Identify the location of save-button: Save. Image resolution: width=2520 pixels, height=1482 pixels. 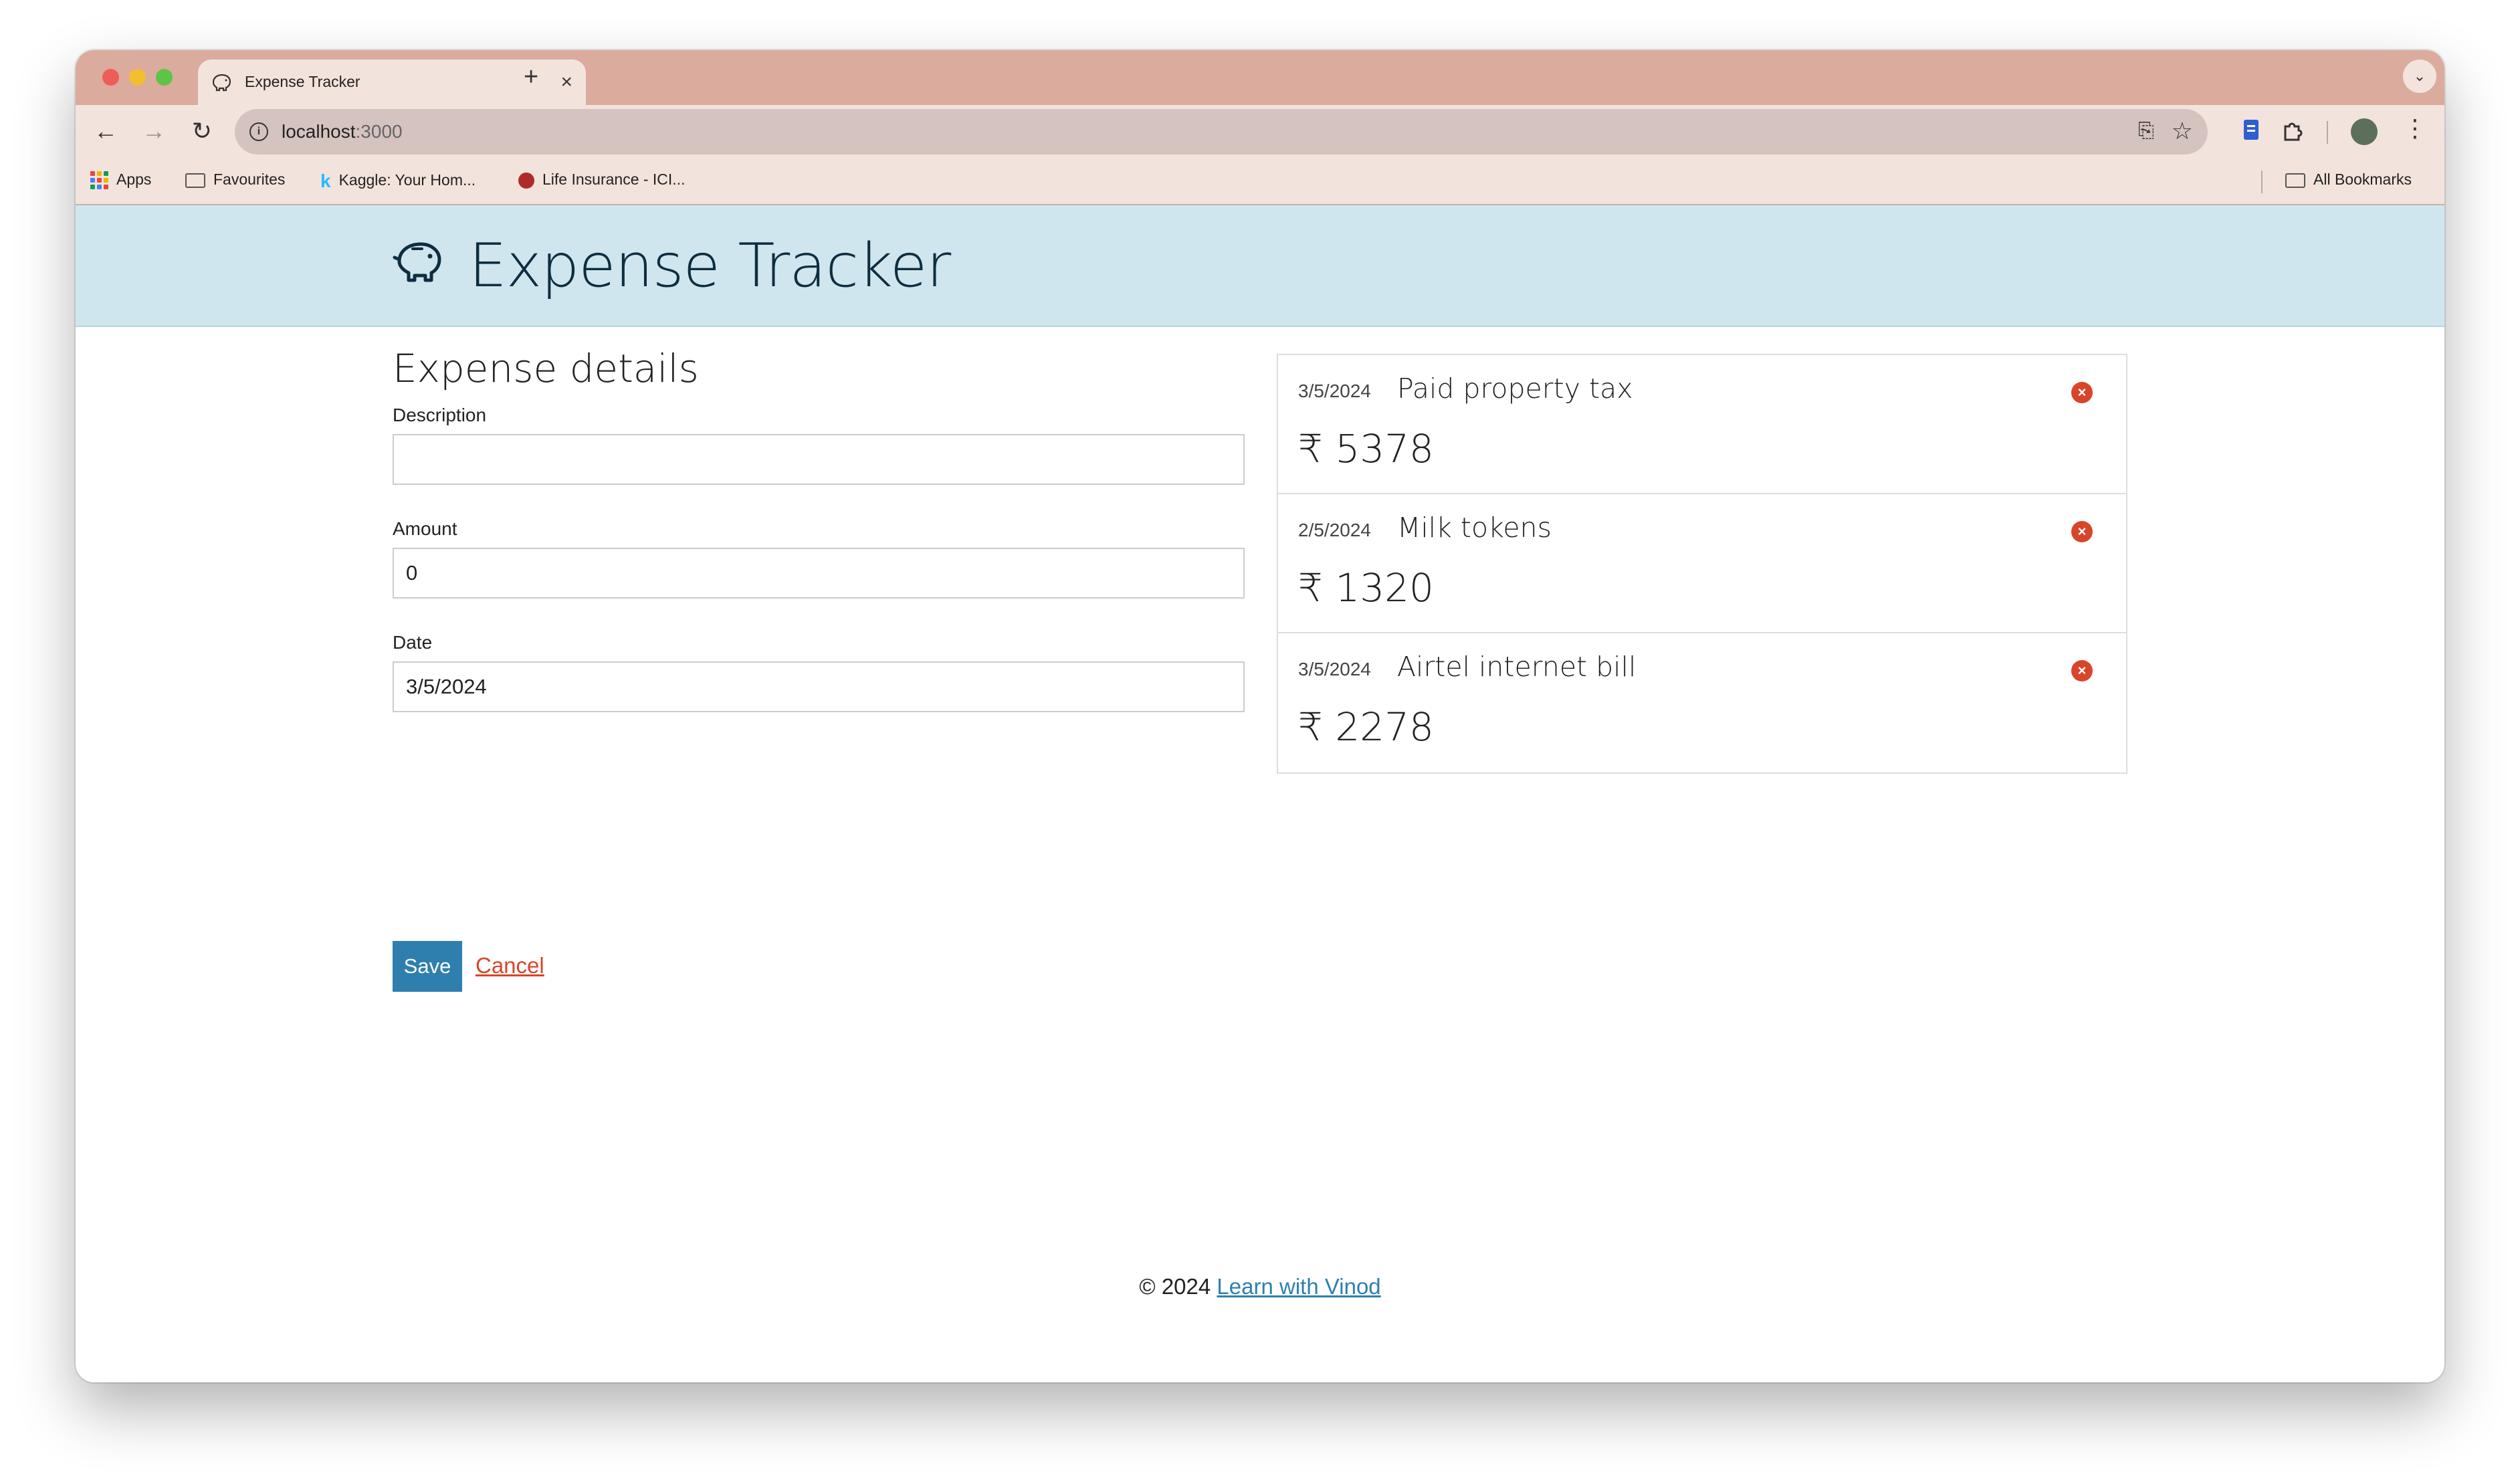
(427, 966).